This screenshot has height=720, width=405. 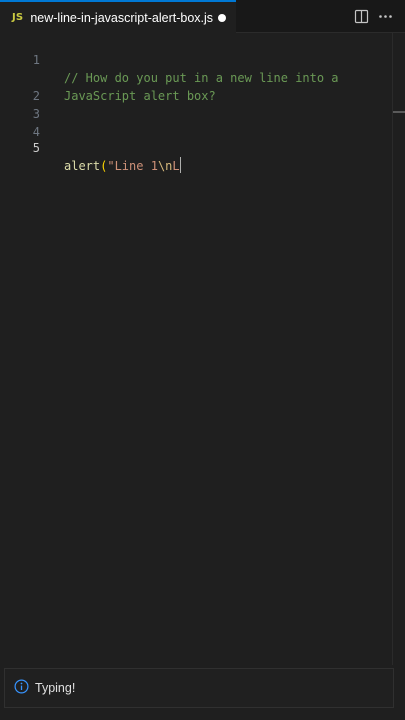 What do you see at coordinates (196, 104) in the screenshot?
I see `code-line: 3` at bounding box center [196, 104].